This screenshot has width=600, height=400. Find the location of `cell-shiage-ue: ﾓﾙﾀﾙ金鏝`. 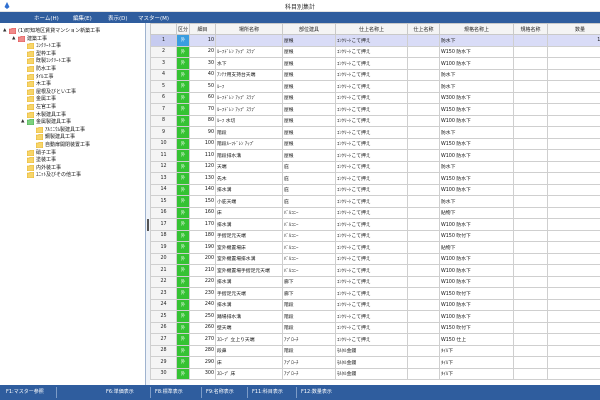

cell-shiage-ue: ﾓﾙﾀﾙ金鏝 is located at coordinates (371, 350).